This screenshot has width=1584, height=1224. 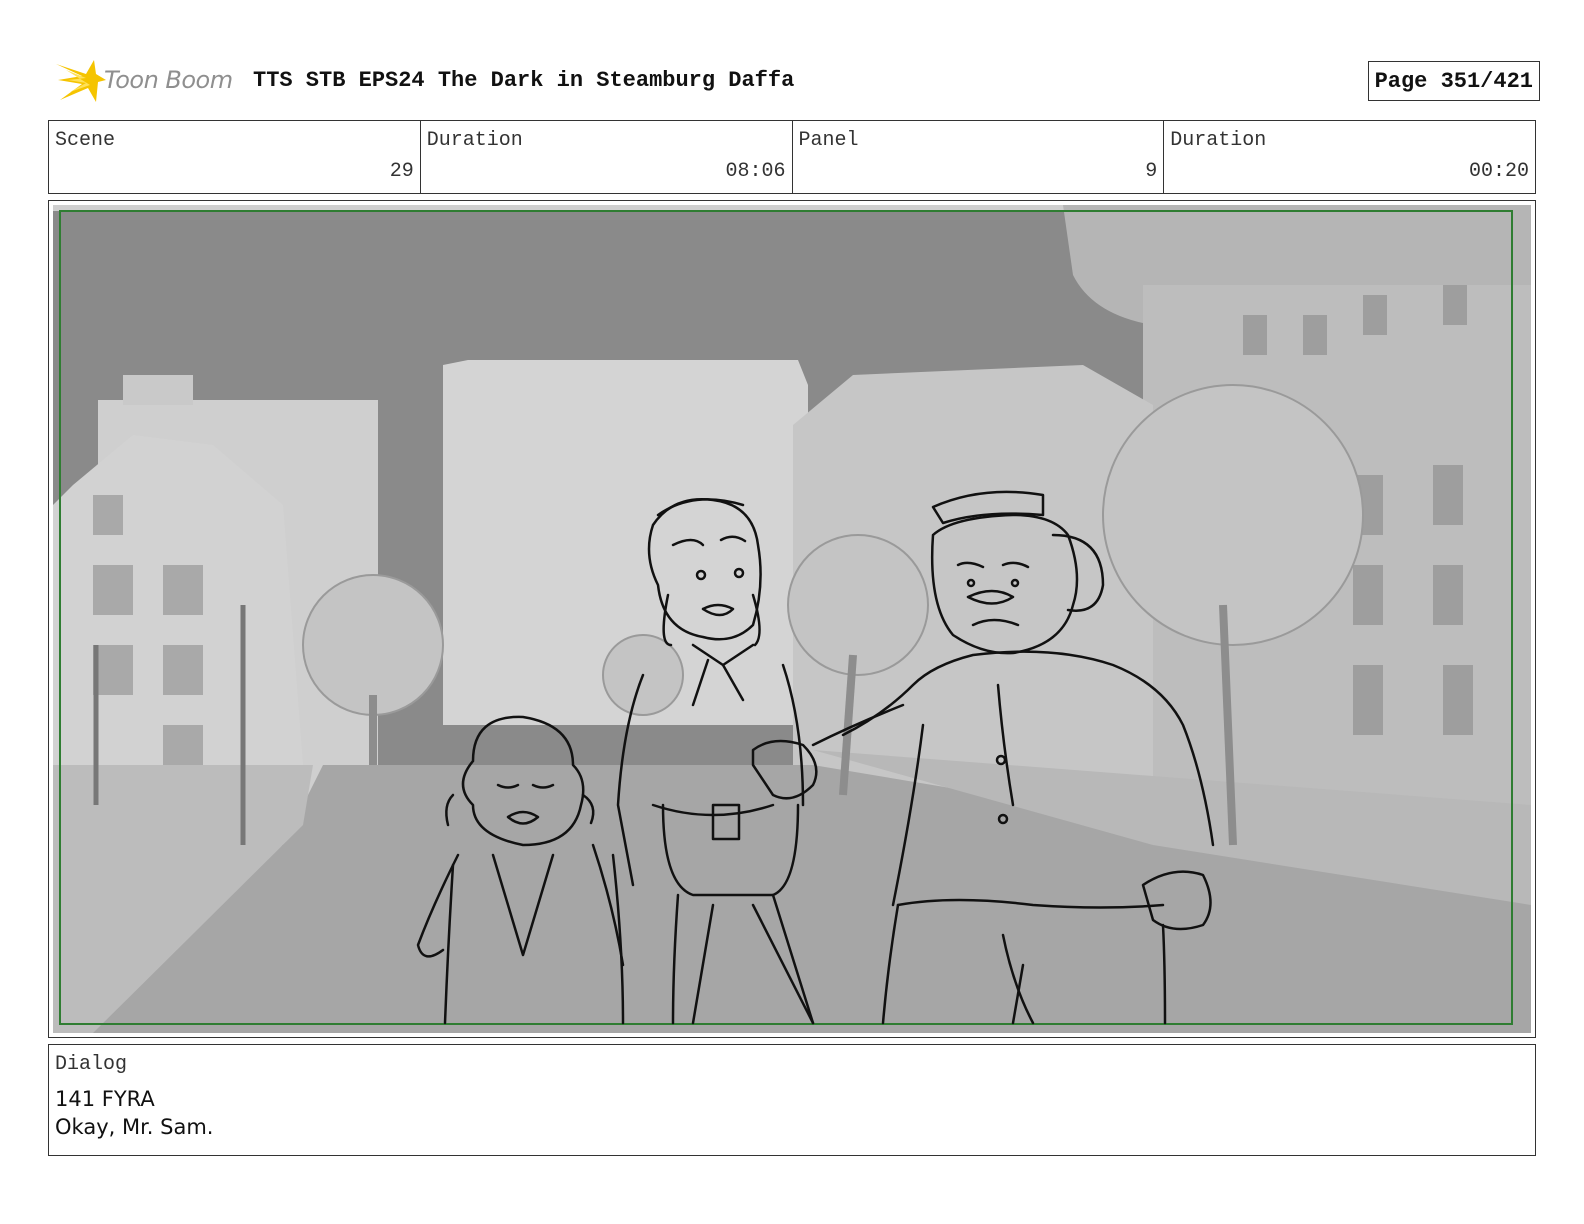 What do you see at coordinates (91, 1064) in the screenshot?
I see `dialog-label: Dialog` at bounding box center [91, 1064].